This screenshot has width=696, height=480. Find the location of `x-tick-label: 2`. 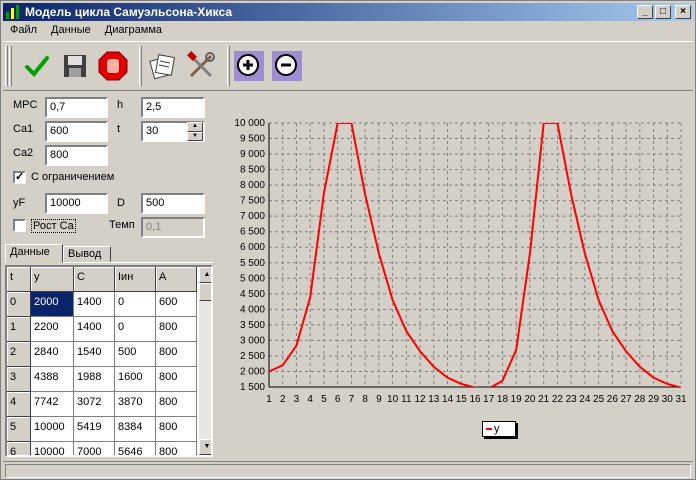

x-tick-label: 2 is located at coordinates (283, 399).